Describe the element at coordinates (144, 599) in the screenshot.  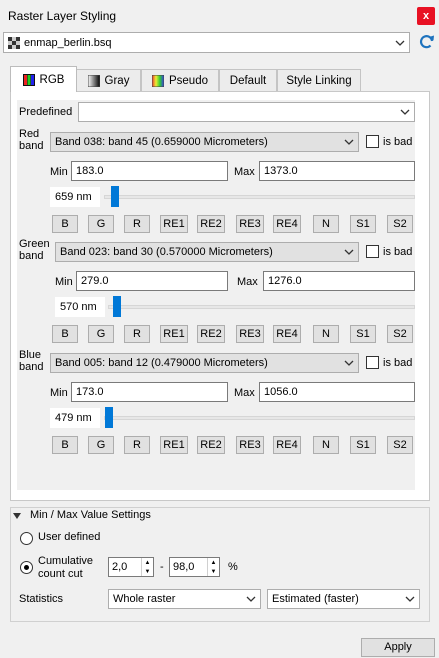
I see `statistics-value: Whole raster` at that location.